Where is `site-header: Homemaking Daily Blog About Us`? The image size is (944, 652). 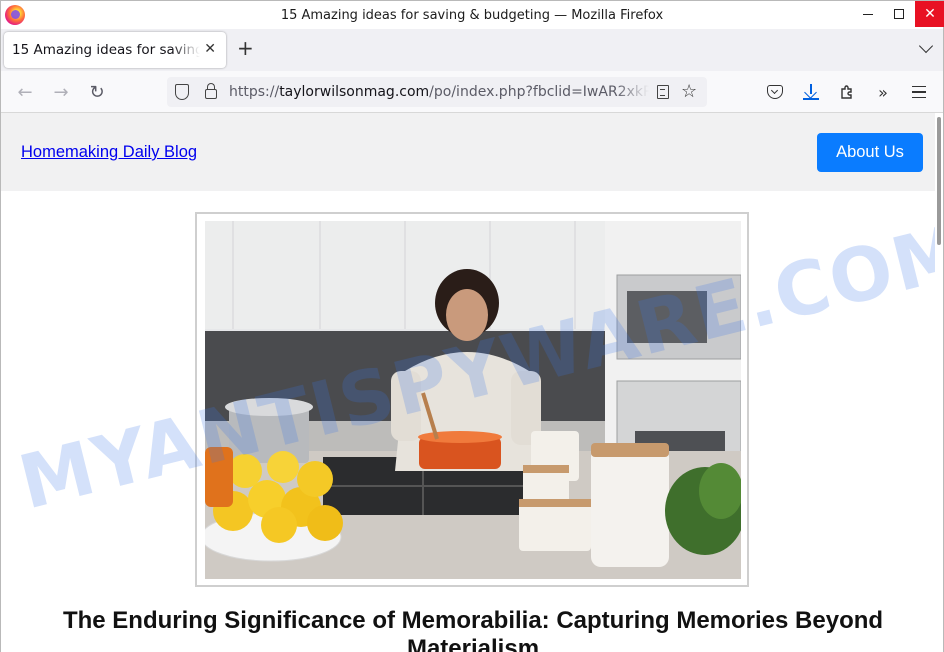
site-header: Homemaking Daily Blog About Us is located at coordinates (468, 152).